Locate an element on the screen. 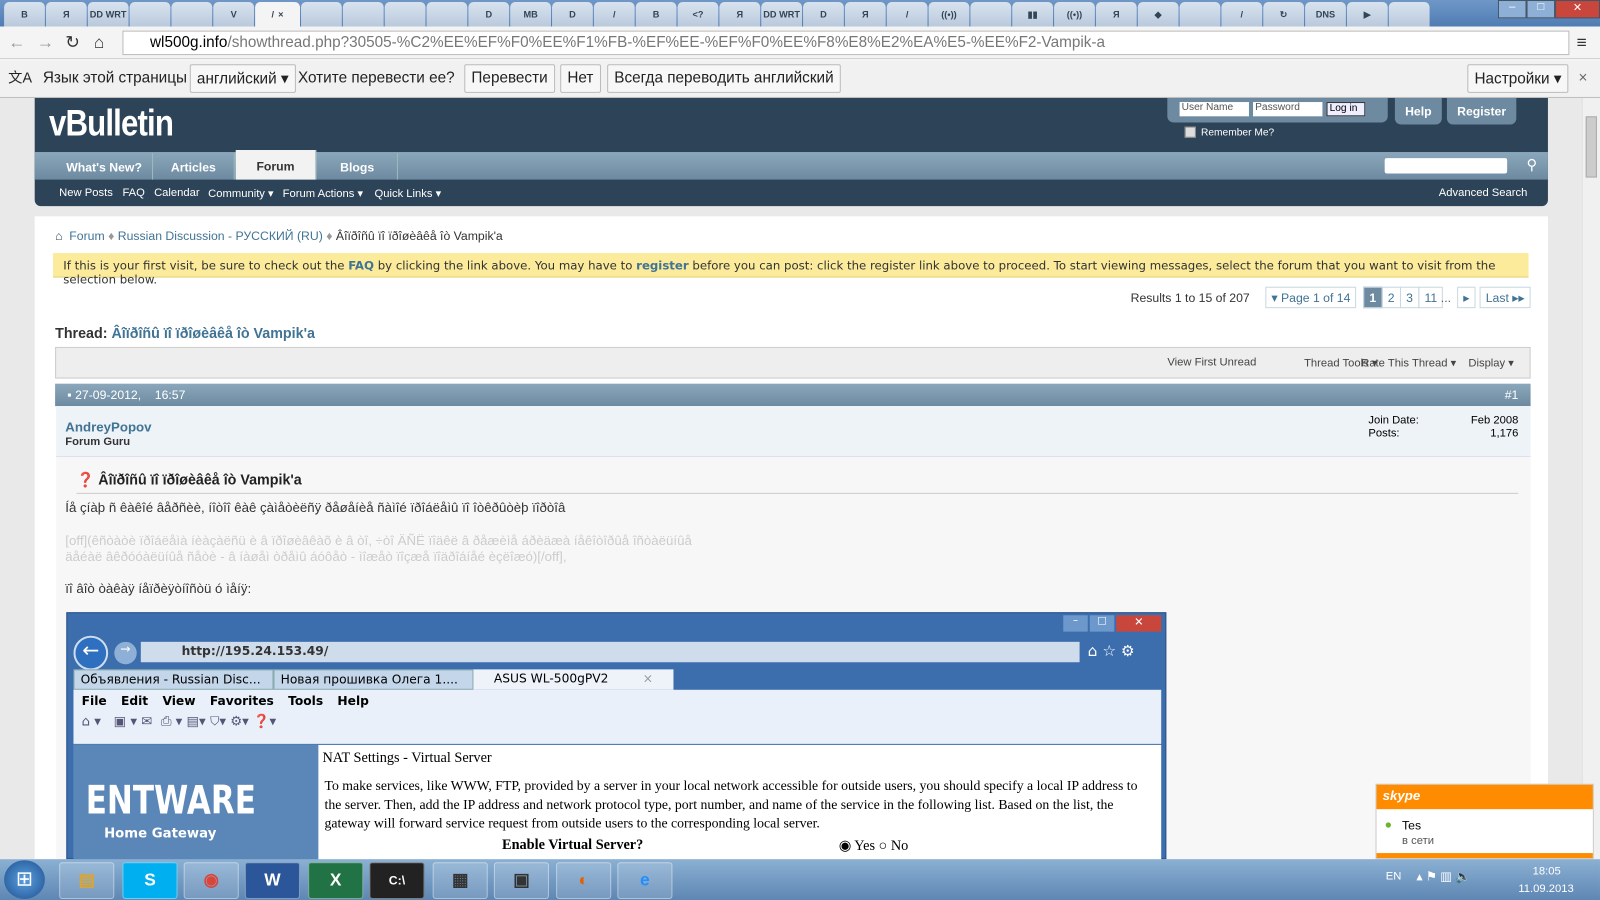 The height and width of the screenshot is (900, 1600). back-icon: ← is located at coordinates (16, 43).